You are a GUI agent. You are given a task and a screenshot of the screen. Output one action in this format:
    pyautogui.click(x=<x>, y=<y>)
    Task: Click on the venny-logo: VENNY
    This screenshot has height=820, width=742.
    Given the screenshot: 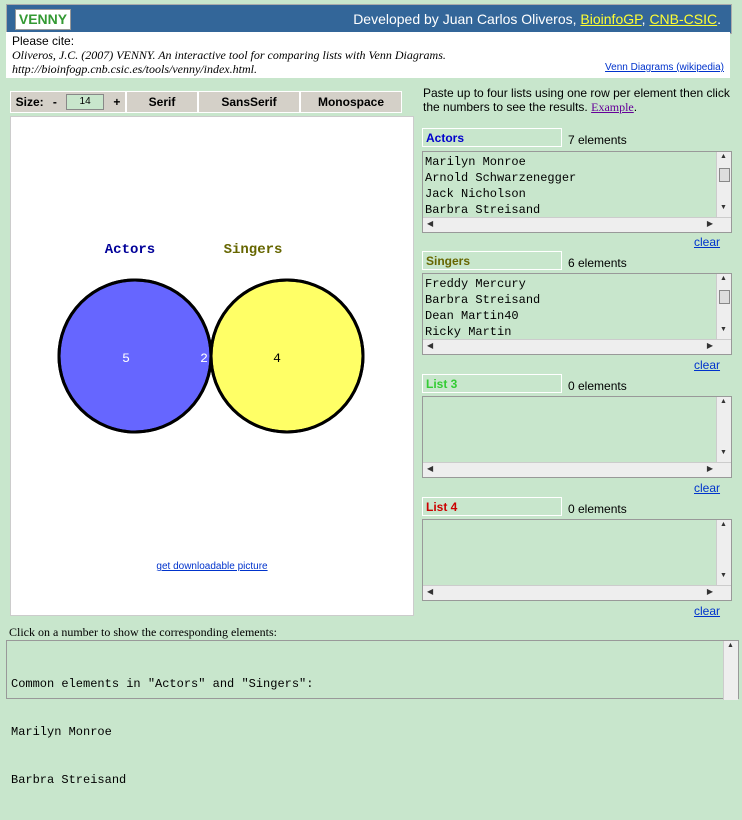 What is the action you would take?
    pyautogui.click(x=43, y=19)
    